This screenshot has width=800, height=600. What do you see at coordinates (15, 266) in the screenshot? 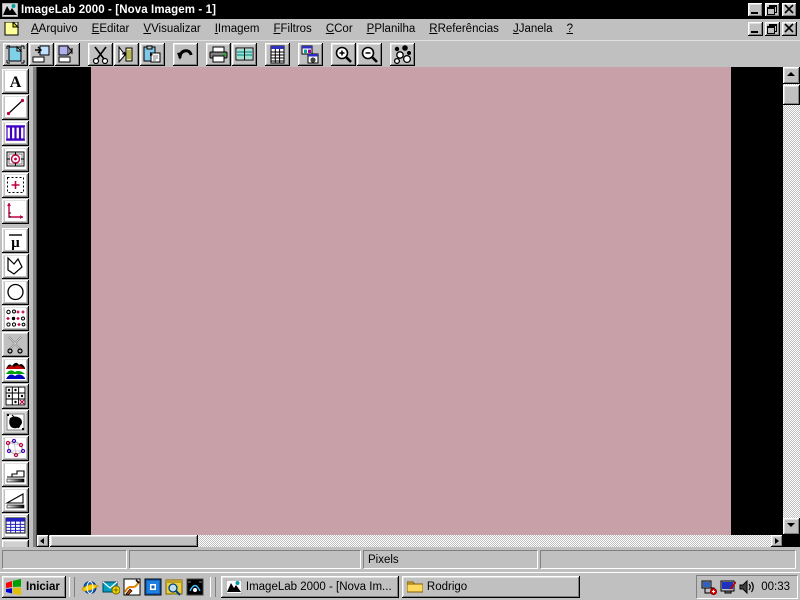
I see `tool-polygon` at bounding box center [15, 266].